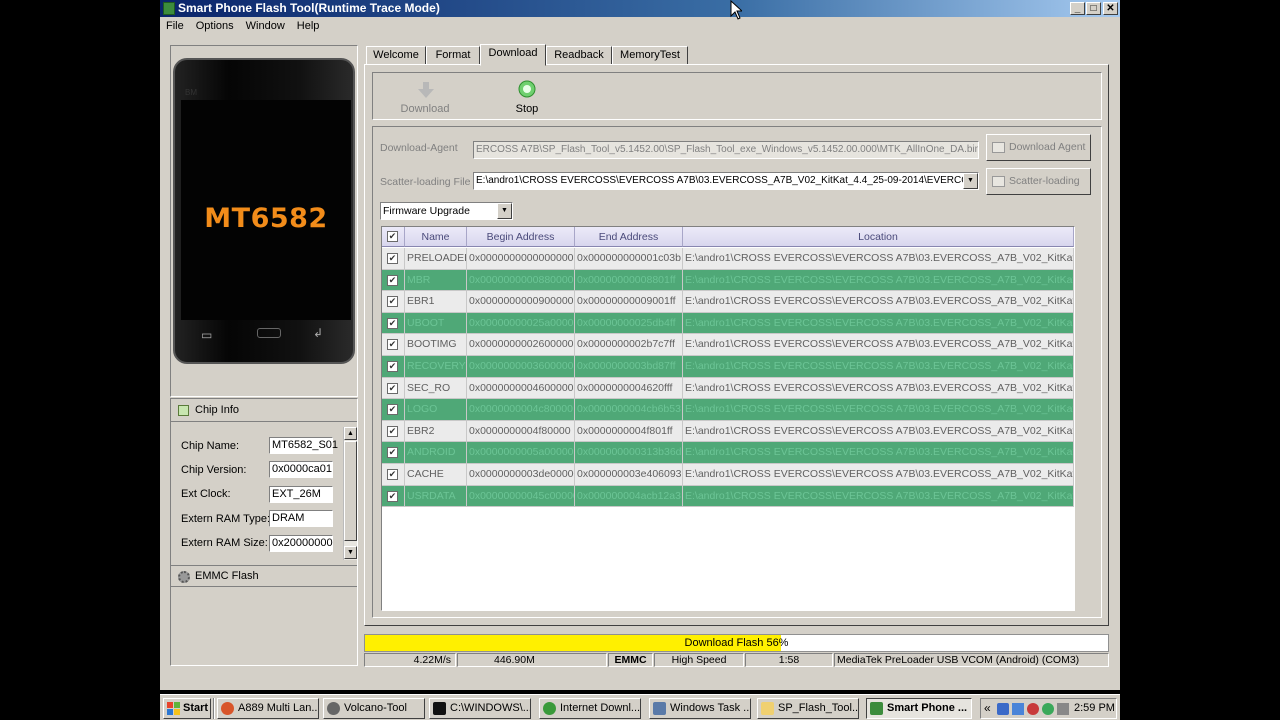  What do you see at coordinates (987, 708) in the screenshot?
I see `tray-expand-icon: «` at bounding box center [987, 708].